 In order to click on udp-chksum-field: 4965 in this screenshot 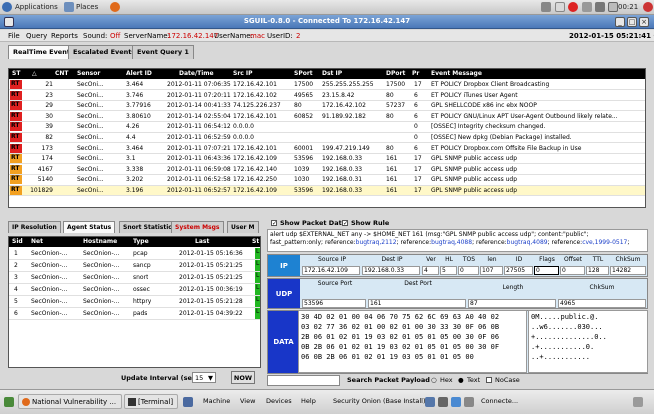, I will do `click(602, 303)`.